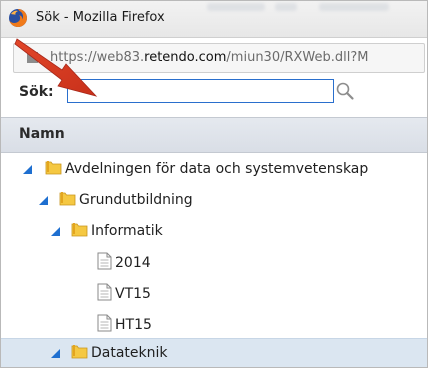 The height and width of the screenshot is (368, 428). What do you see at coordinates (42, 134) in the screenshot?
I see `column-header-namn: Namn` at bounding box center [42, 134].